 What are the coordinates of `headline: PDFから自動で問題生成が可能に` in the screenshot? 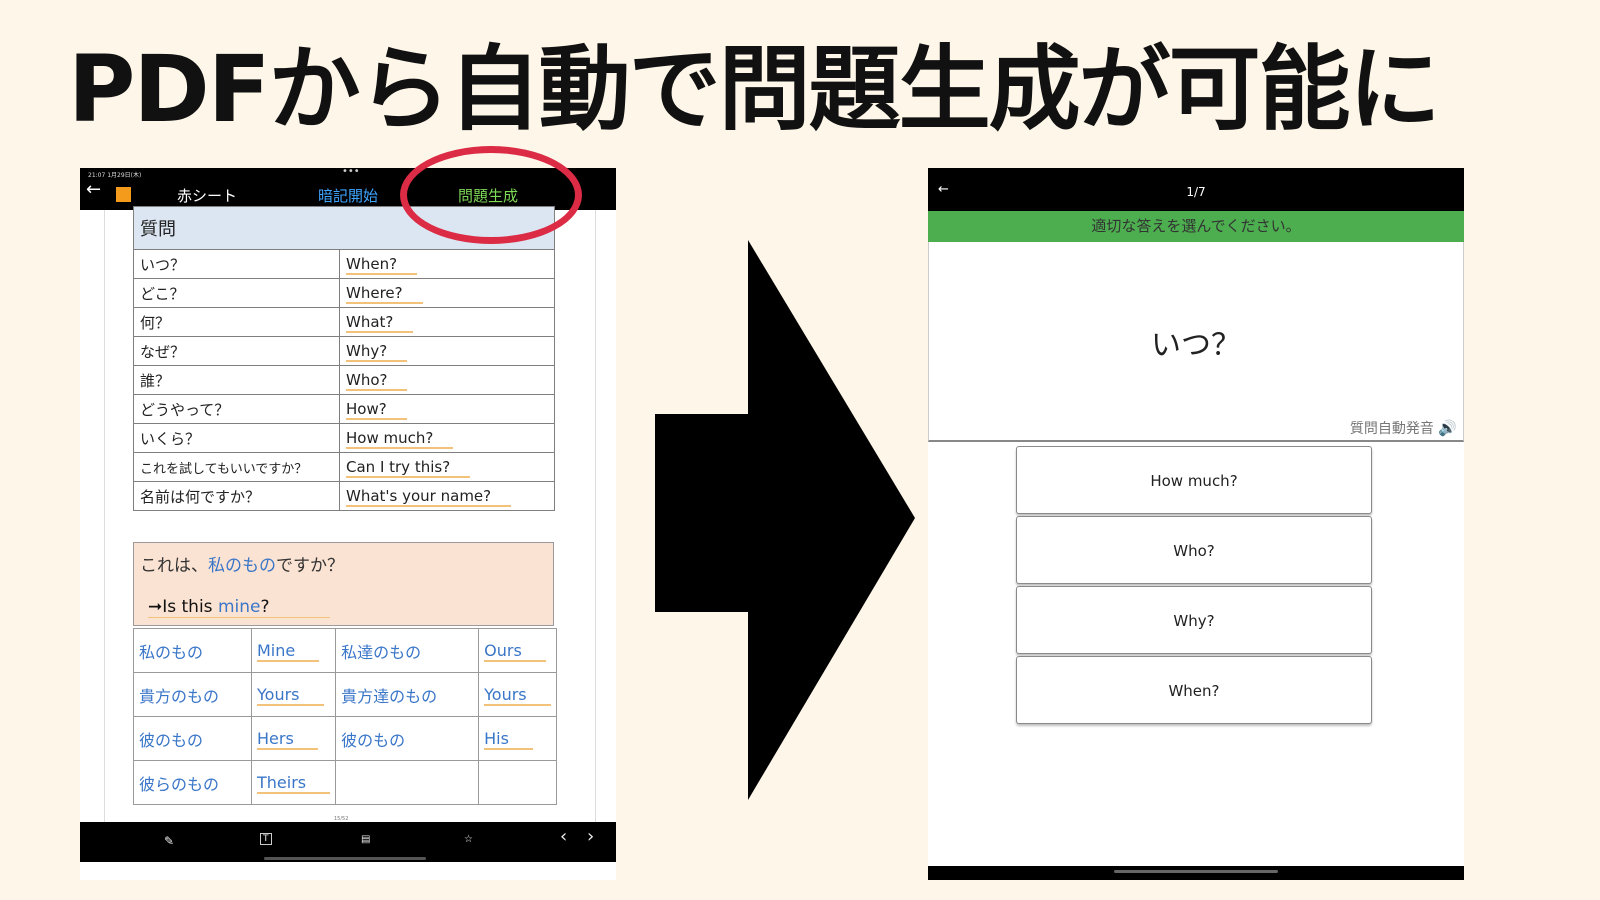 It's located at (754, 89).